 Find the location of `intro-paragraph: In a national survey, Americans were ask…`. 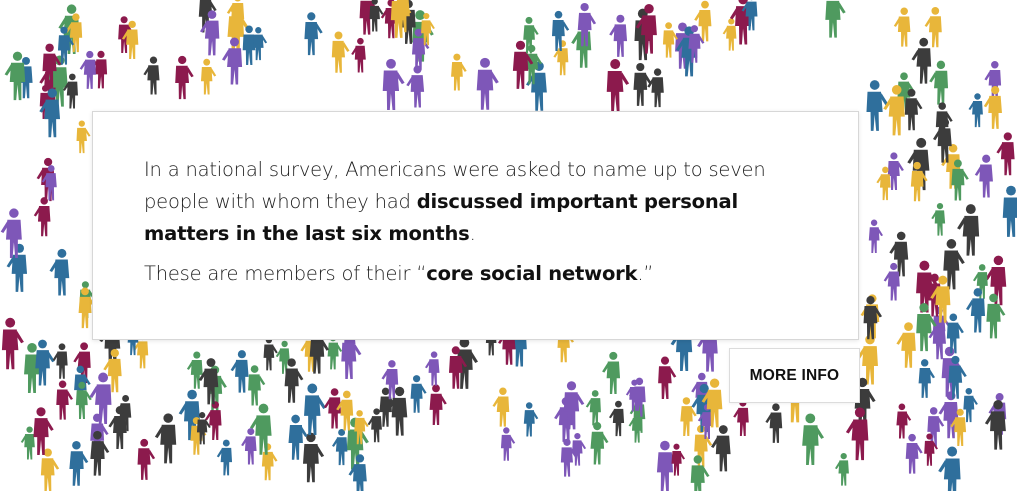

intro-paragraph: In a national survey, Americans were ask… is located at coordinates (455, 201).